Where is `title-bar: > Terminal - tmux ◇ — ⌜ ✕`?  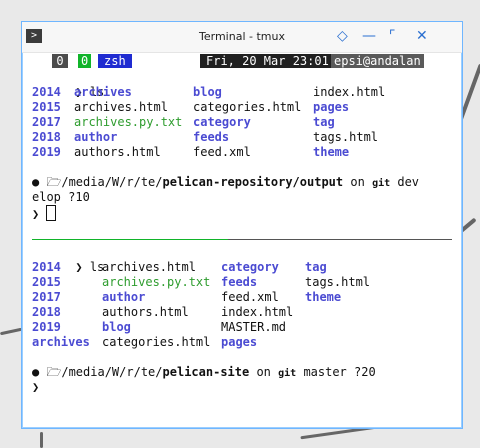 title-bar: > Terminal - tmux ◇ — ⌜ ✕ is located at coordinates (242, 37).